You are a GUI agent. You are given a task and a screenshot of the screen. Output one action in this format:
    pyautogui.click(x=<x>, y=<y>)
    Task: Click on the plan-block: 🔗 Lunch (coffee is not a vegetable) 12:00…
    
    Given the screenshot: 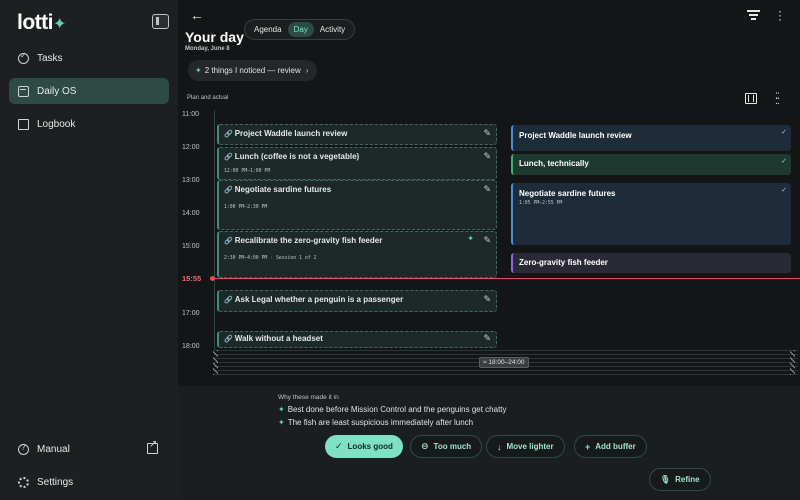 What is the action you would take?
    pyautogui.click(x=357, y=163)
    